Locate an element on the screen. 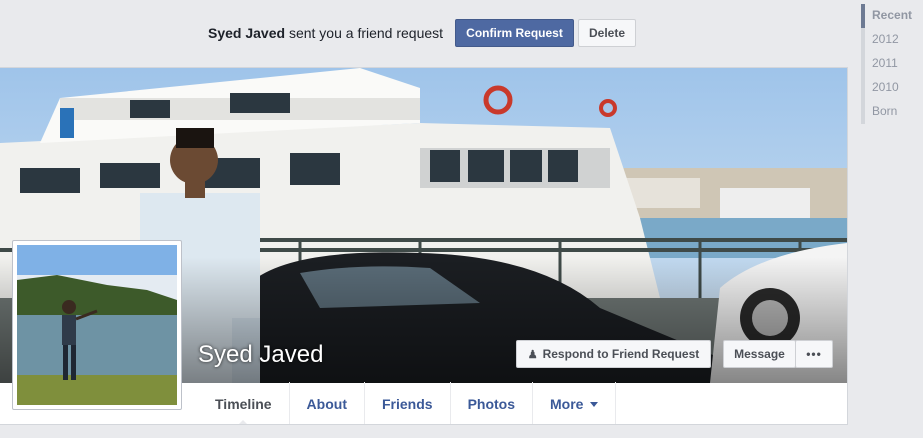 The height and width of the screenshot is (438, 923). tab-label: Friends is located at coordinates (407, 404).